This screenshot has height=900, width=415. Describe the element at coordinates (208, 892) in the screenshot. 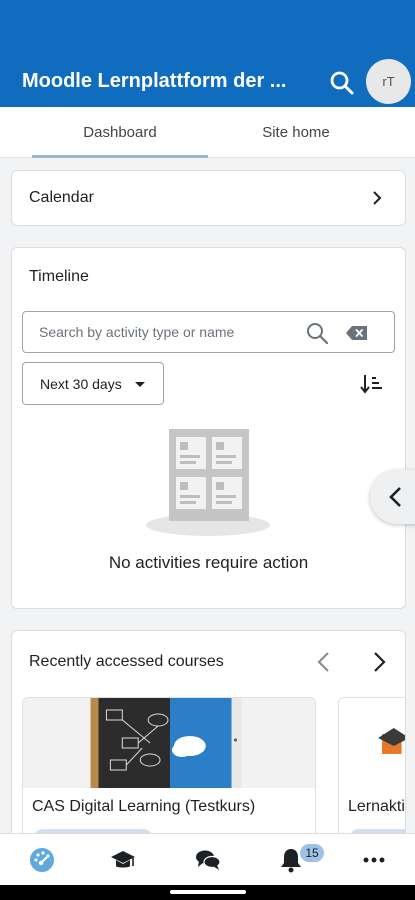

I see `home-indicator` at that location.